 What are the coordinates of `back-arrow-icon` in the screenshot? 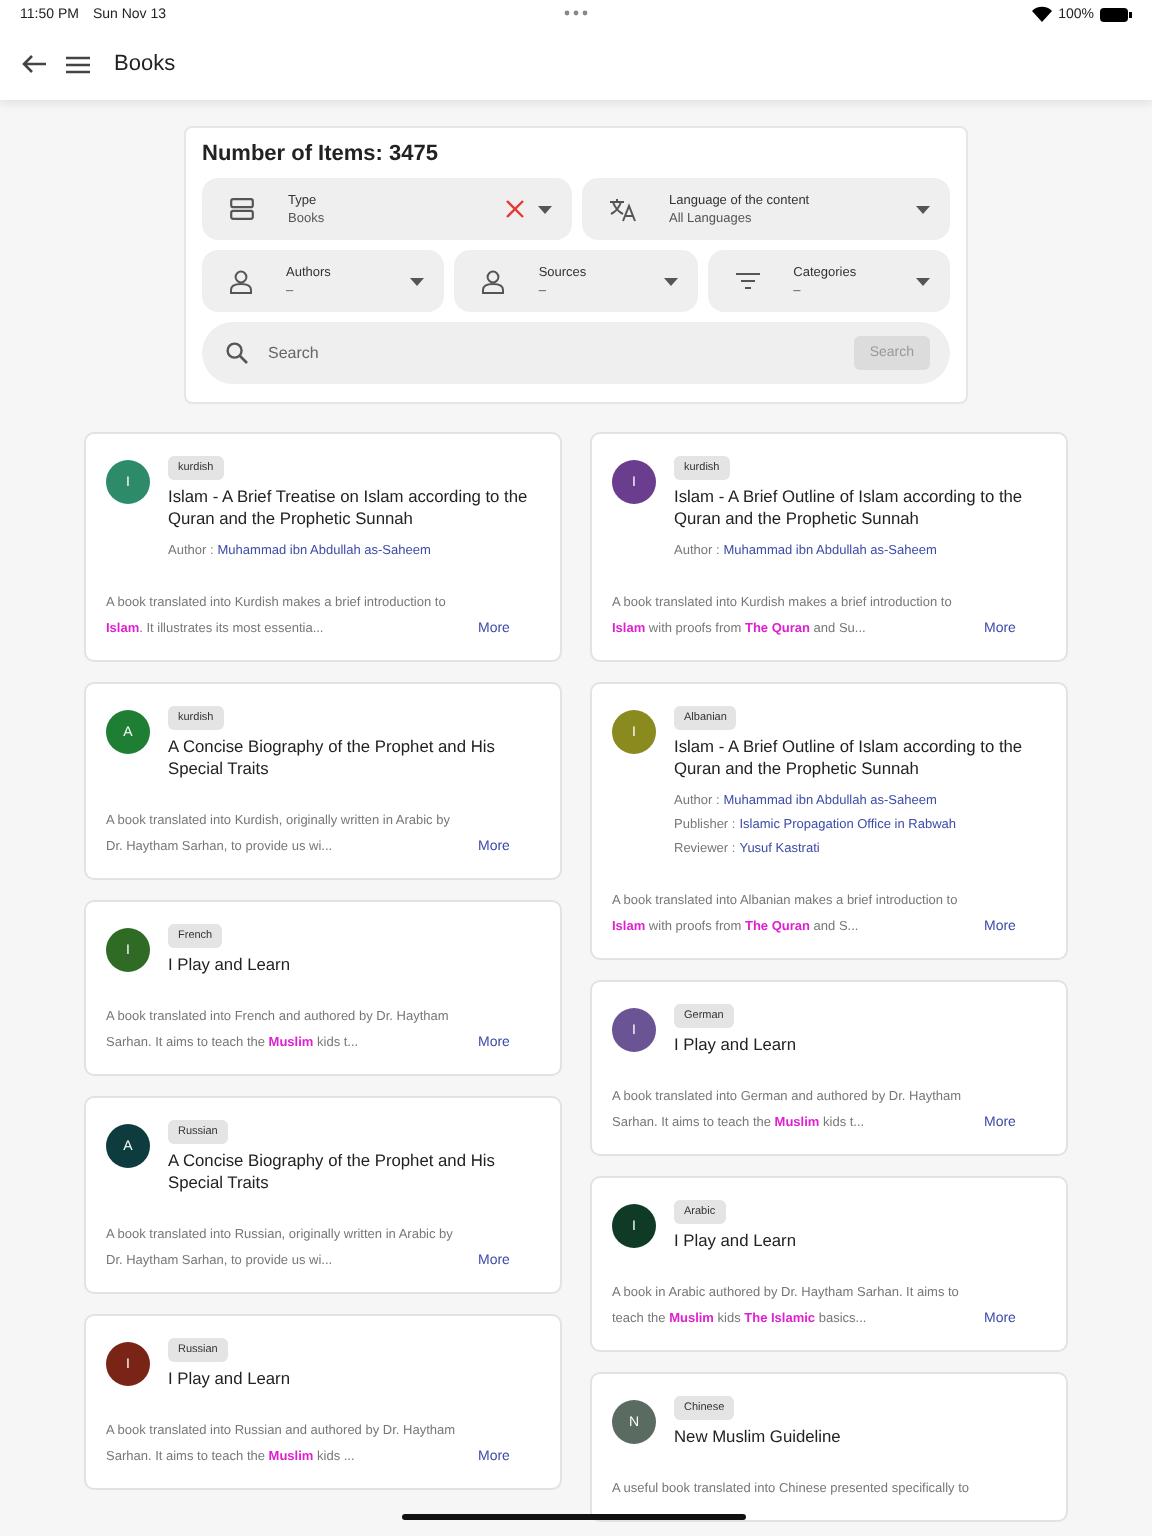 It's located at (34, 64).